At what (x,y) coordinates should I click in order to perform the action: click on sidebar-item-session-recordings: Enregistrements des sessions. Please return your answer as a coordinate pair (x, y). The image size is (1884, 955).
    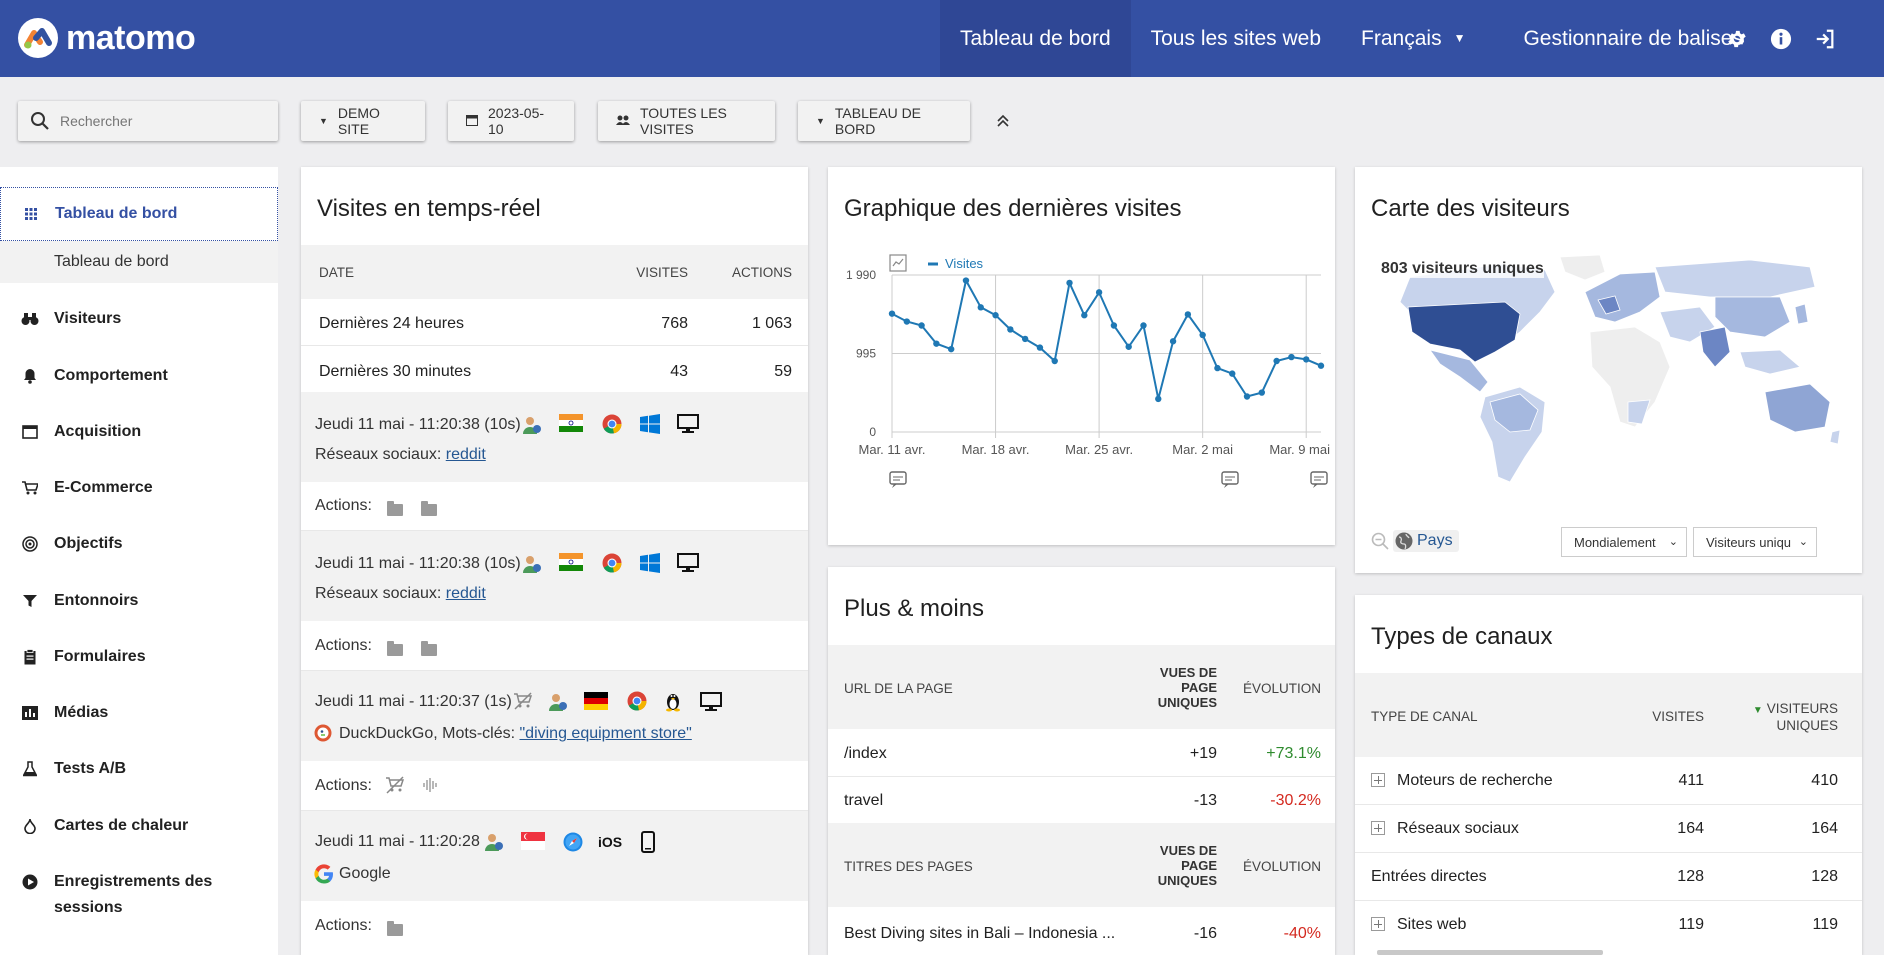
    Looking at the image, I should click on (139, 891).